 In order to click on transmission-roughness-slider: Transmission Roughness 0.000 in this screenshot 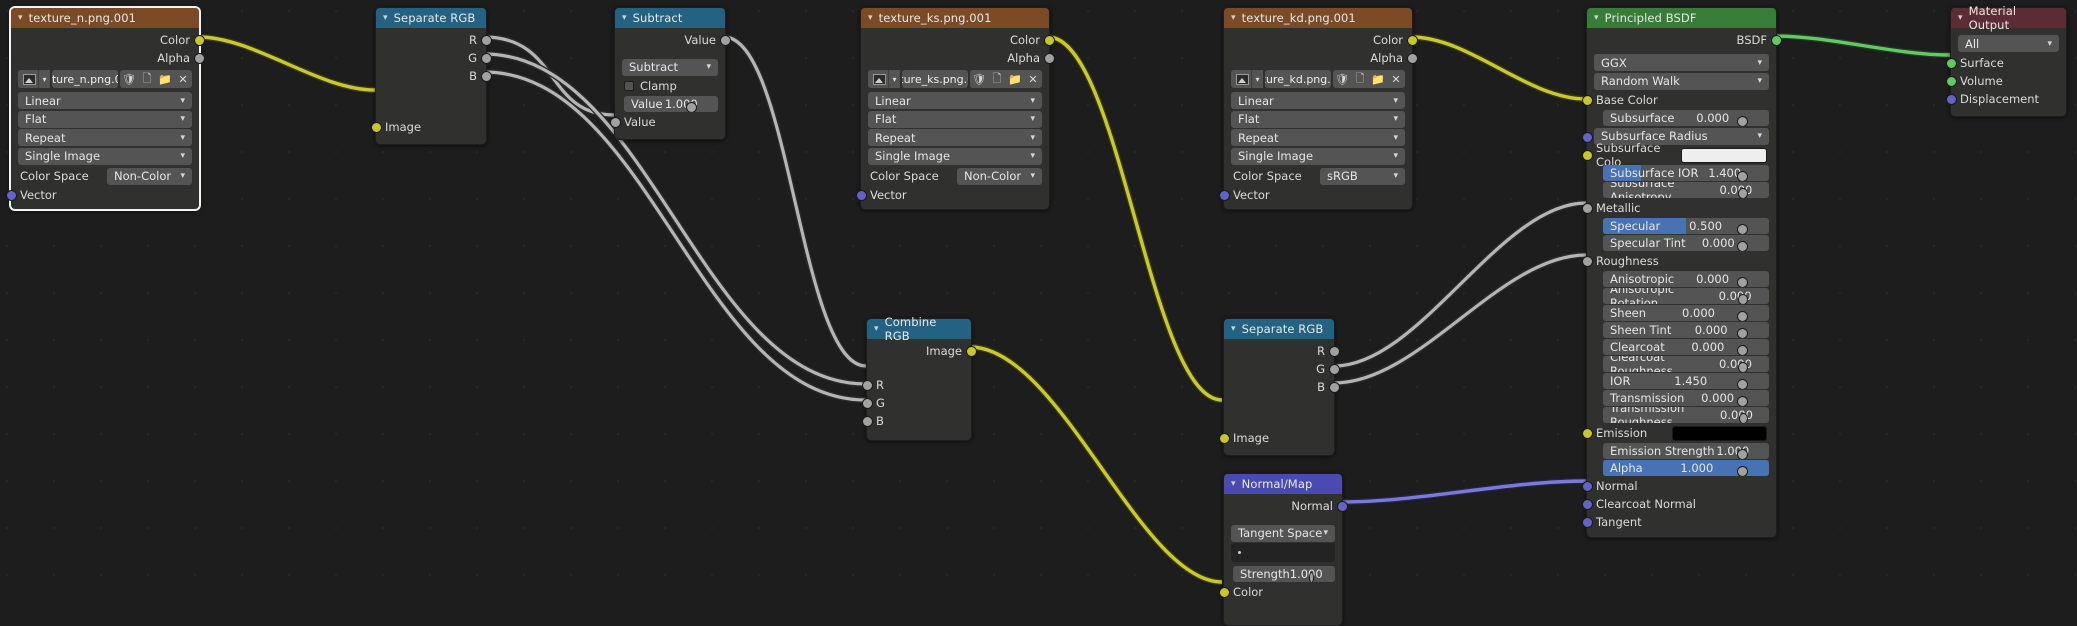, I will do `click(1686, 415)`.